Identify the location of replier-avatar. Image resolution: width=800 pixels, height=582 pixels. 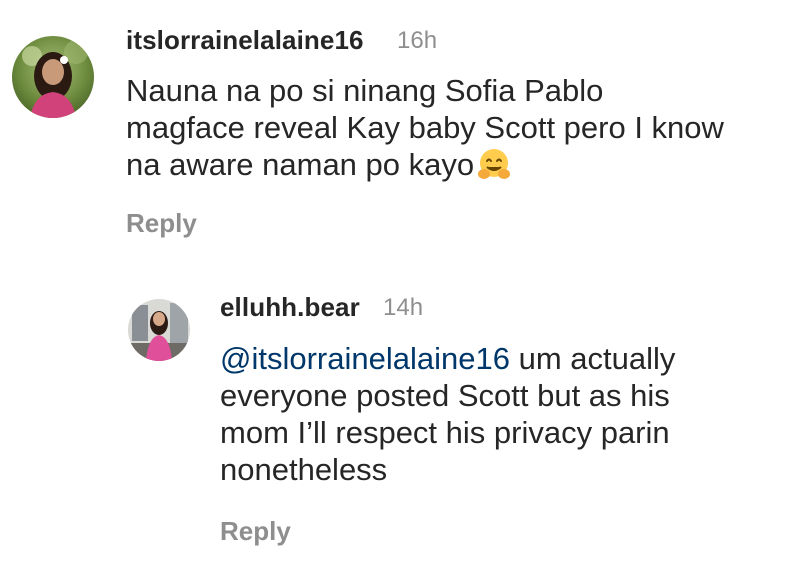
(159, 330).